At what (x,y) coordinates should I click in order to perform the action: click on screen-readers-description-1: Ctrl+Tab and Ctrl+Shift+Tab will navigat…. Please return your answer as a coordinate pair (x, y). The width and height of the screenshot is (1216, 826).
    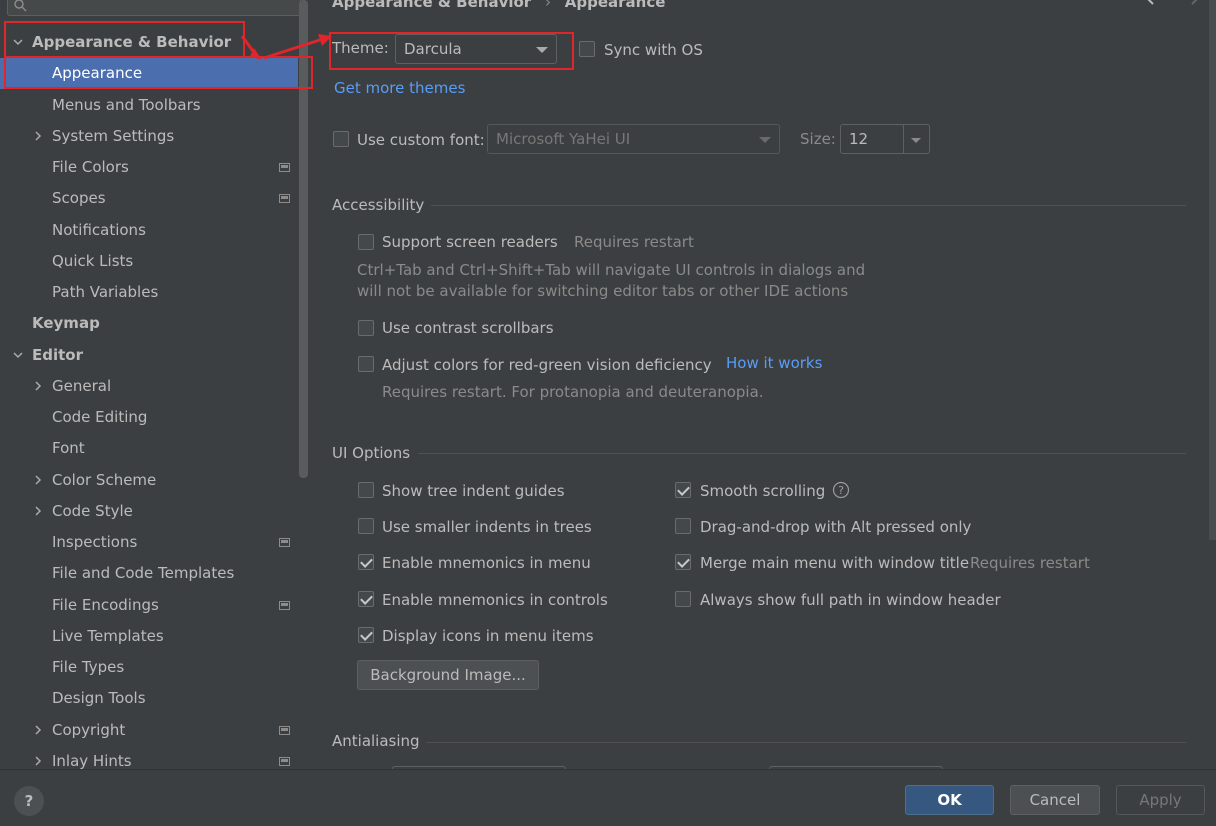
    Looking at the image, I should click on (611, 270).